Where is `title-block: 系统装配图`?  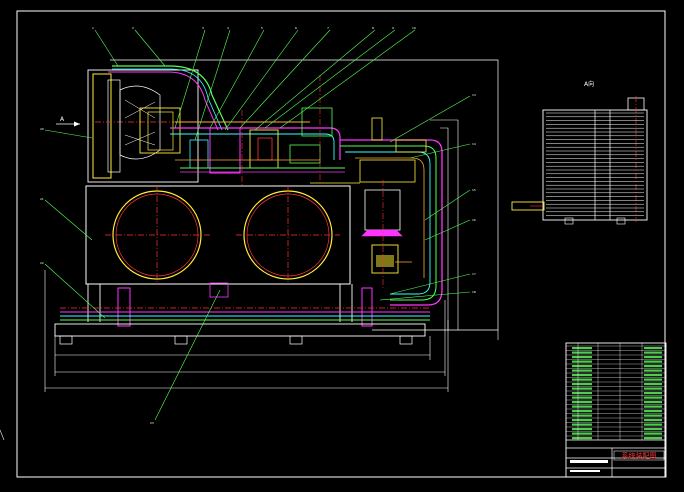
title-block: 系统装配图 is located at coordinates (616, 410).